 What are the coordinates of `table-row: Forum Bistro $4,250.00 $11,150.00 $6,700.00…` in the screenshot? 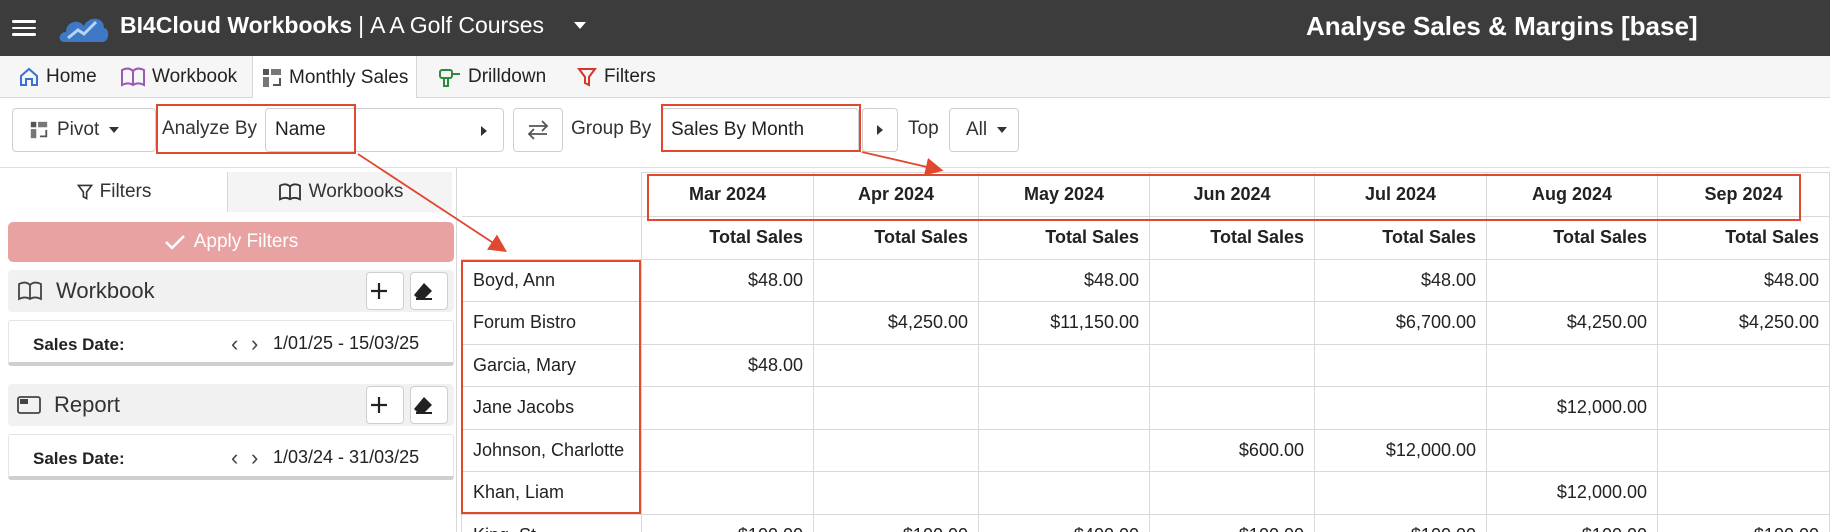 It's located at (1145, 323).